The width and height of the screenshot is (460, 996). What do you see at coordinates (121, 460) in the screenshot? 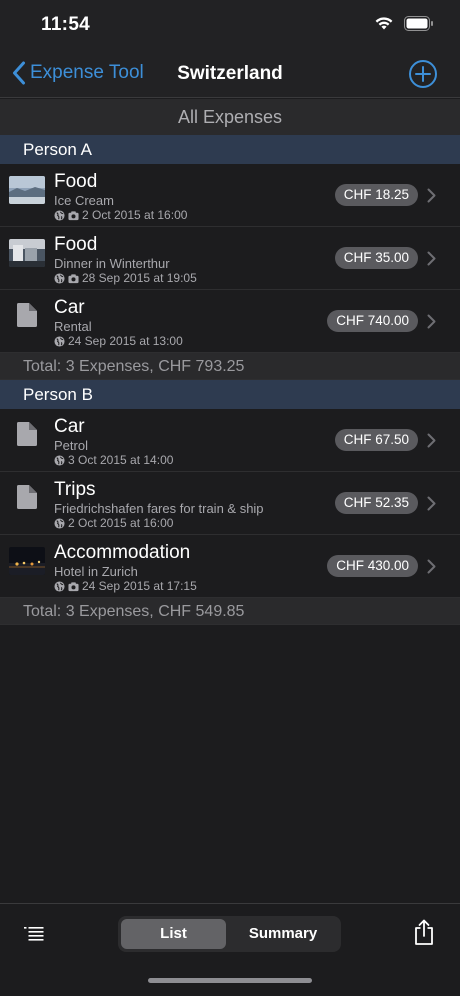
I see `expense-date: 3 Oct 2015 at 14:00` at bounding box center [121, 460].